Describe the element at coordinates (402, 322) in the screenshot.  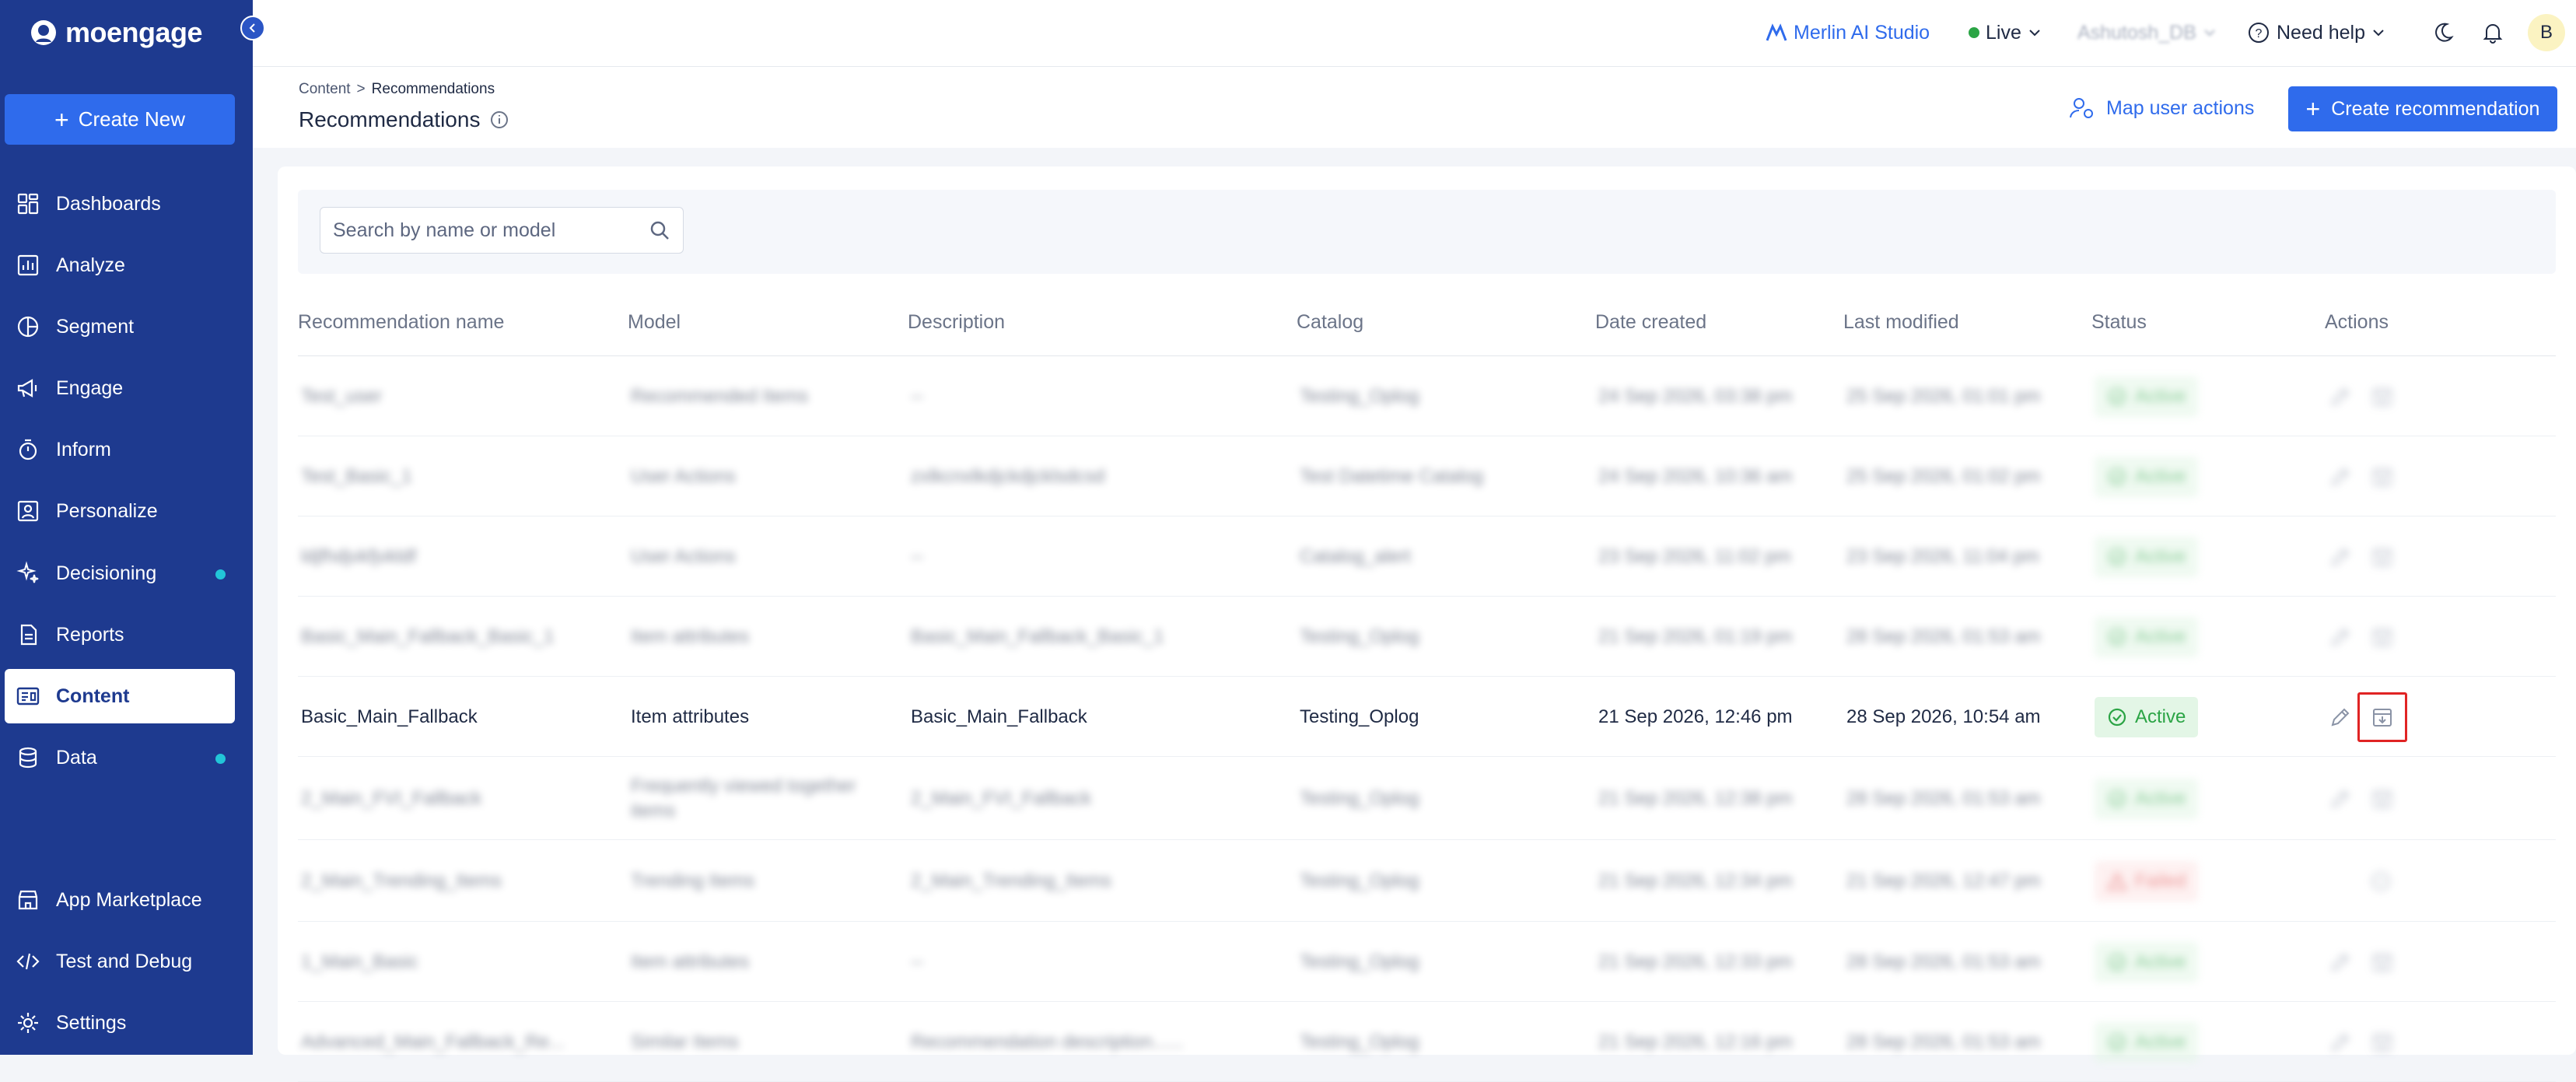
I see `column-header-recommendation-name: Recommendation name` at that location.